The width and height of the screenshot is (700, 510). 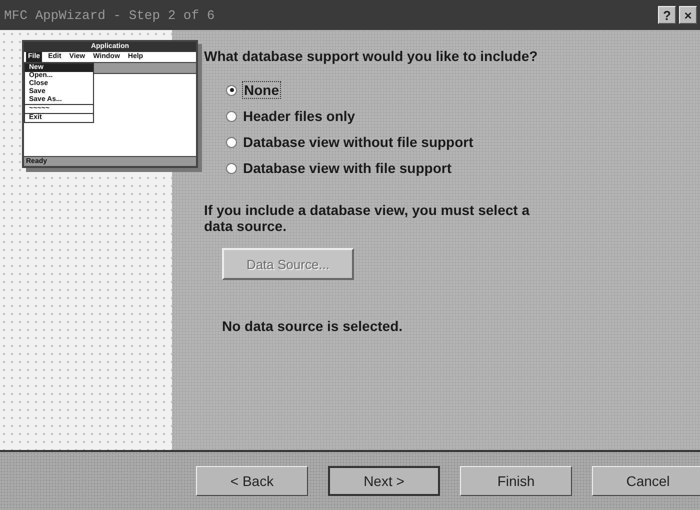 I want to click on help-button: ?, so click(x=667, y=15).